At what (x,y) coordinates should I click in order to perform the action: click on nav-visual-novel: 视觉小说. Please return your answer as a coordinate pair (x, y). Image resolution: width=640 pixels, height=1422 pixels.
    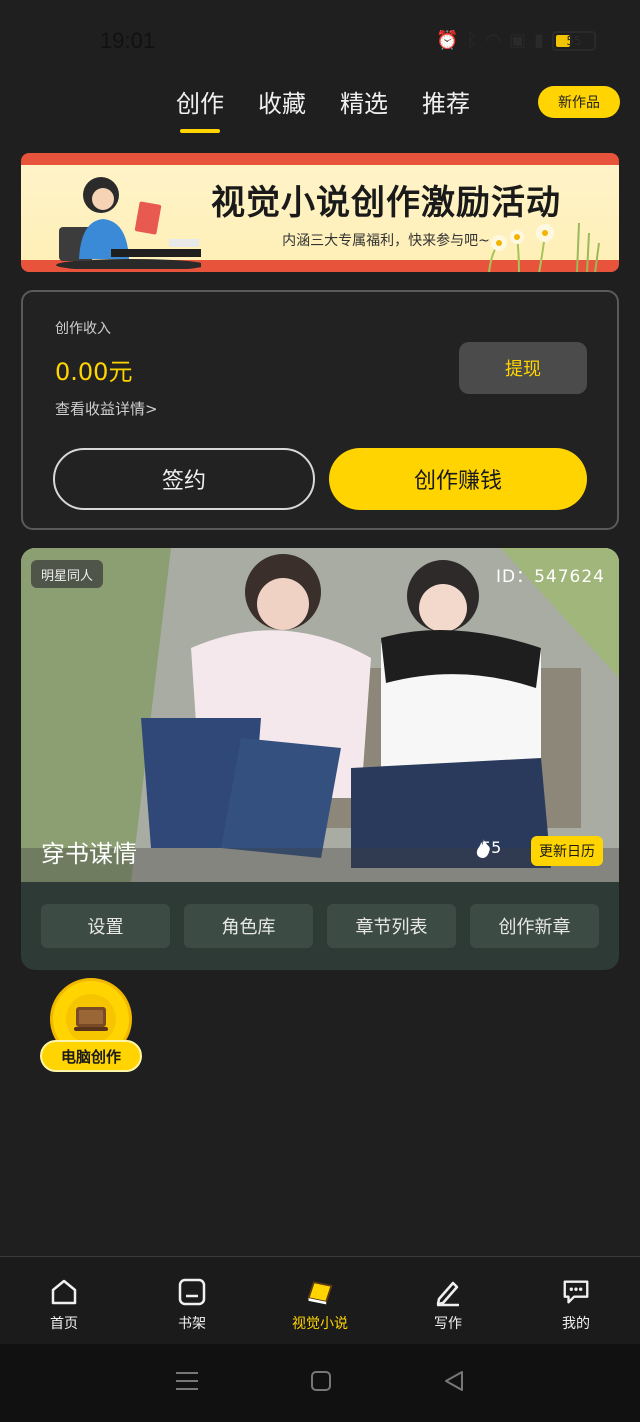
    Looking at the image, I should click on (320, 1300).